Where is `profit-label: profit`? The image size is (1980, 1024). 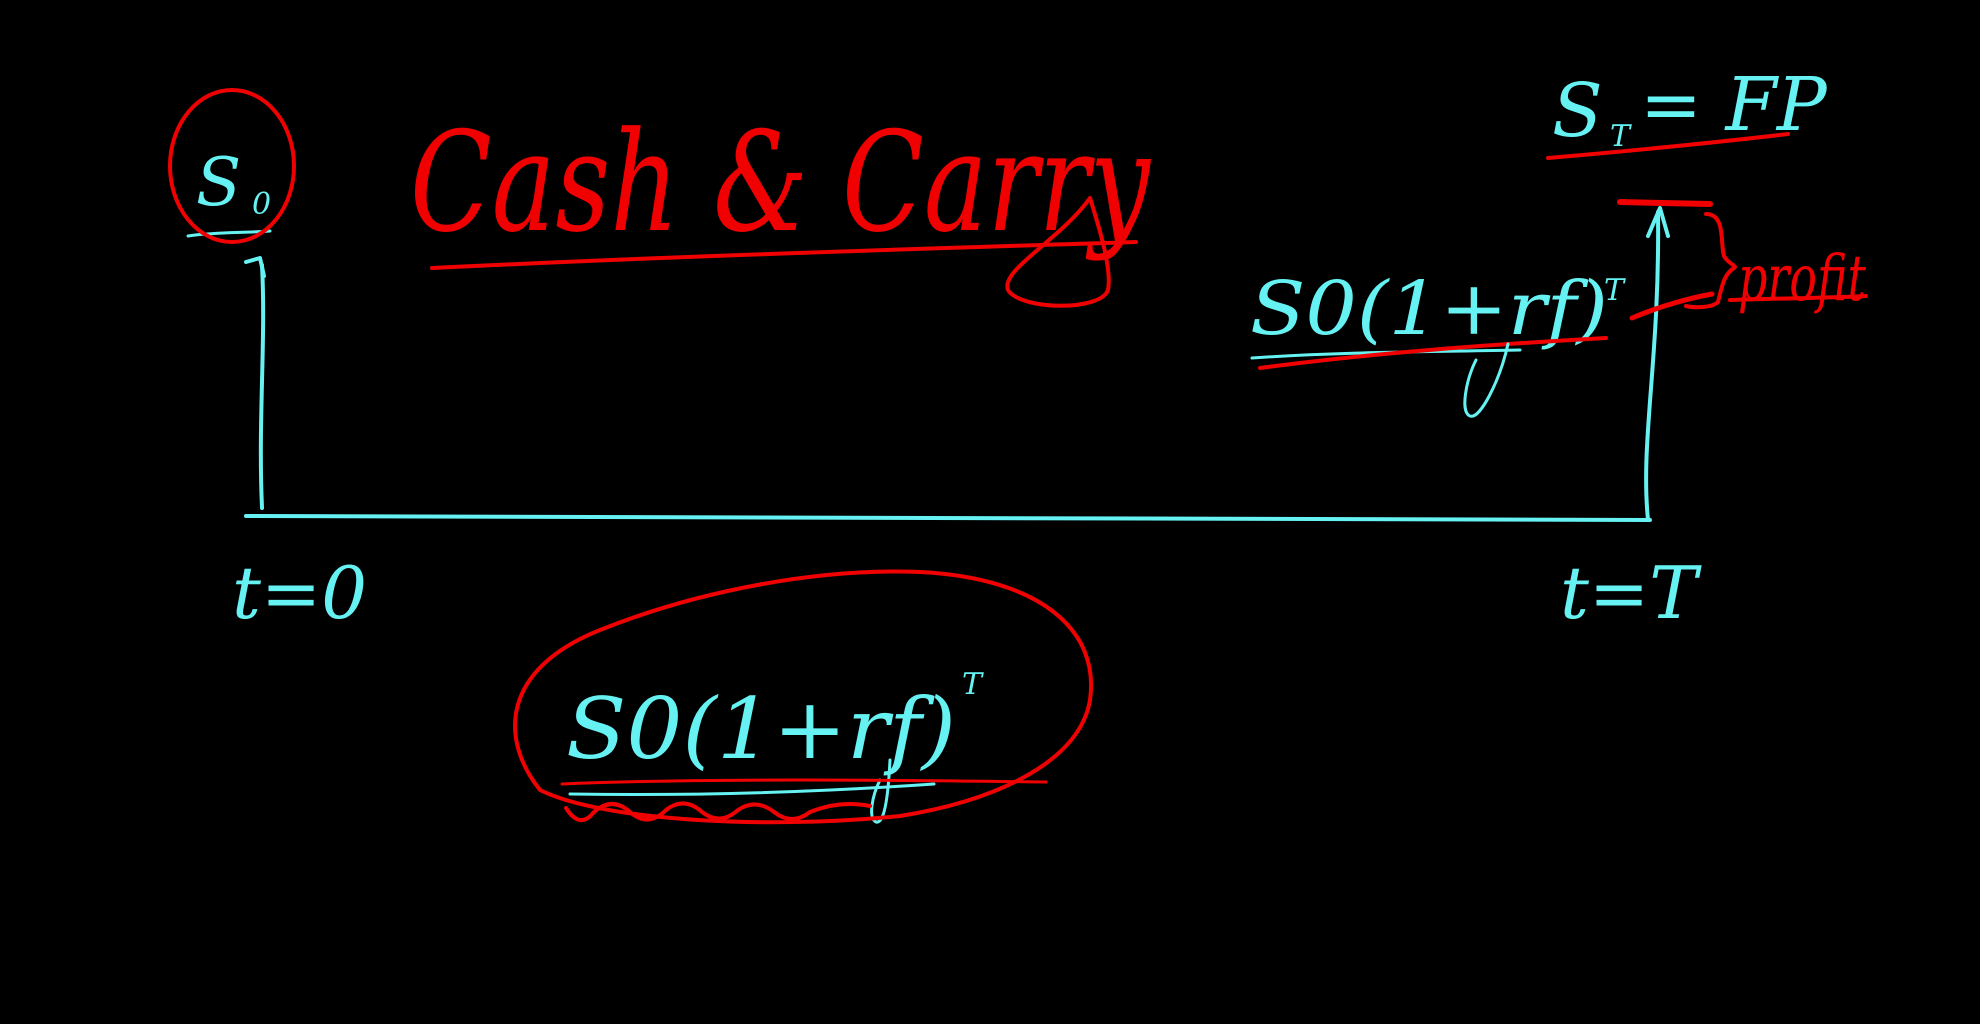
profit-label: profit is located at coordinates (1802, 279).